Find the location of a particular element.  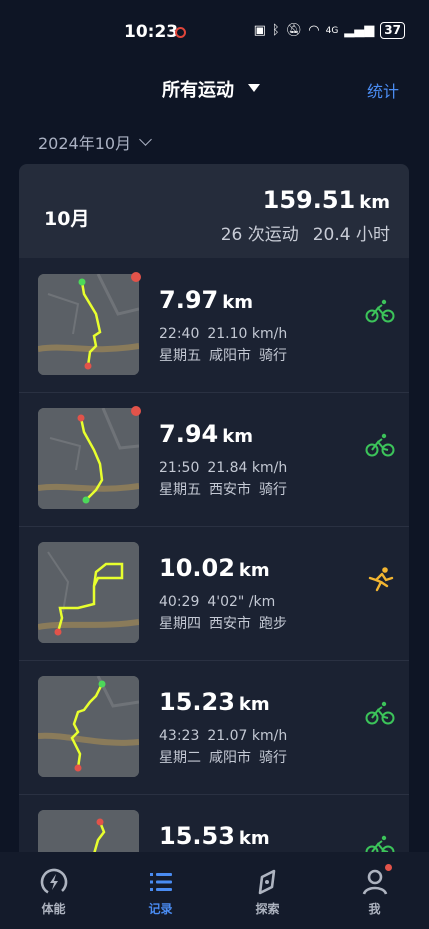

activity-distance: 15.53 km is located at coordinates (214, 836).